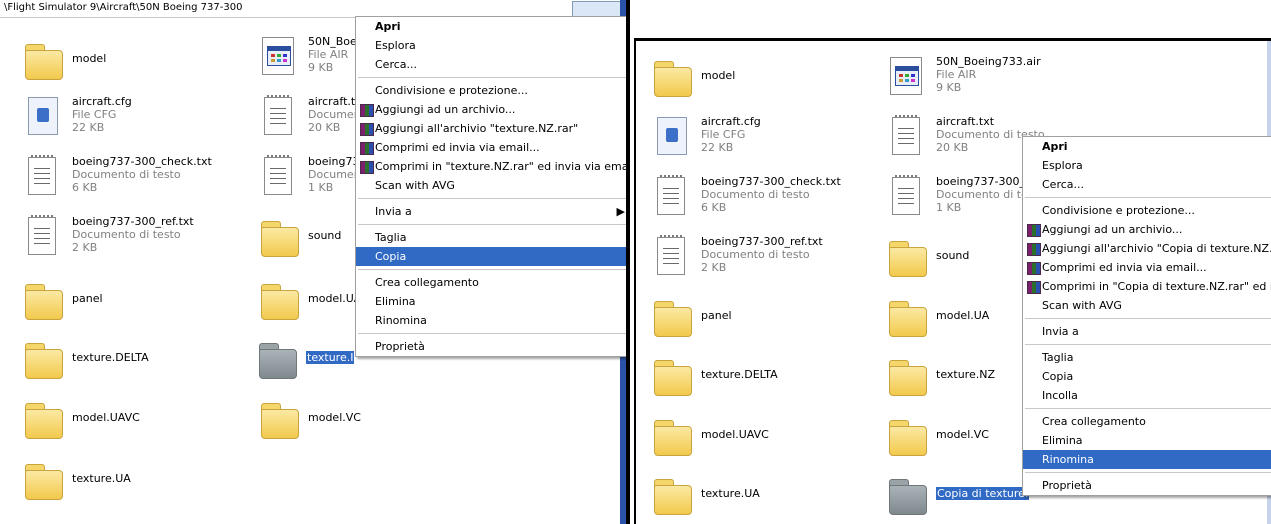  I want to click on file-item: texture.I, so click(311, 362).